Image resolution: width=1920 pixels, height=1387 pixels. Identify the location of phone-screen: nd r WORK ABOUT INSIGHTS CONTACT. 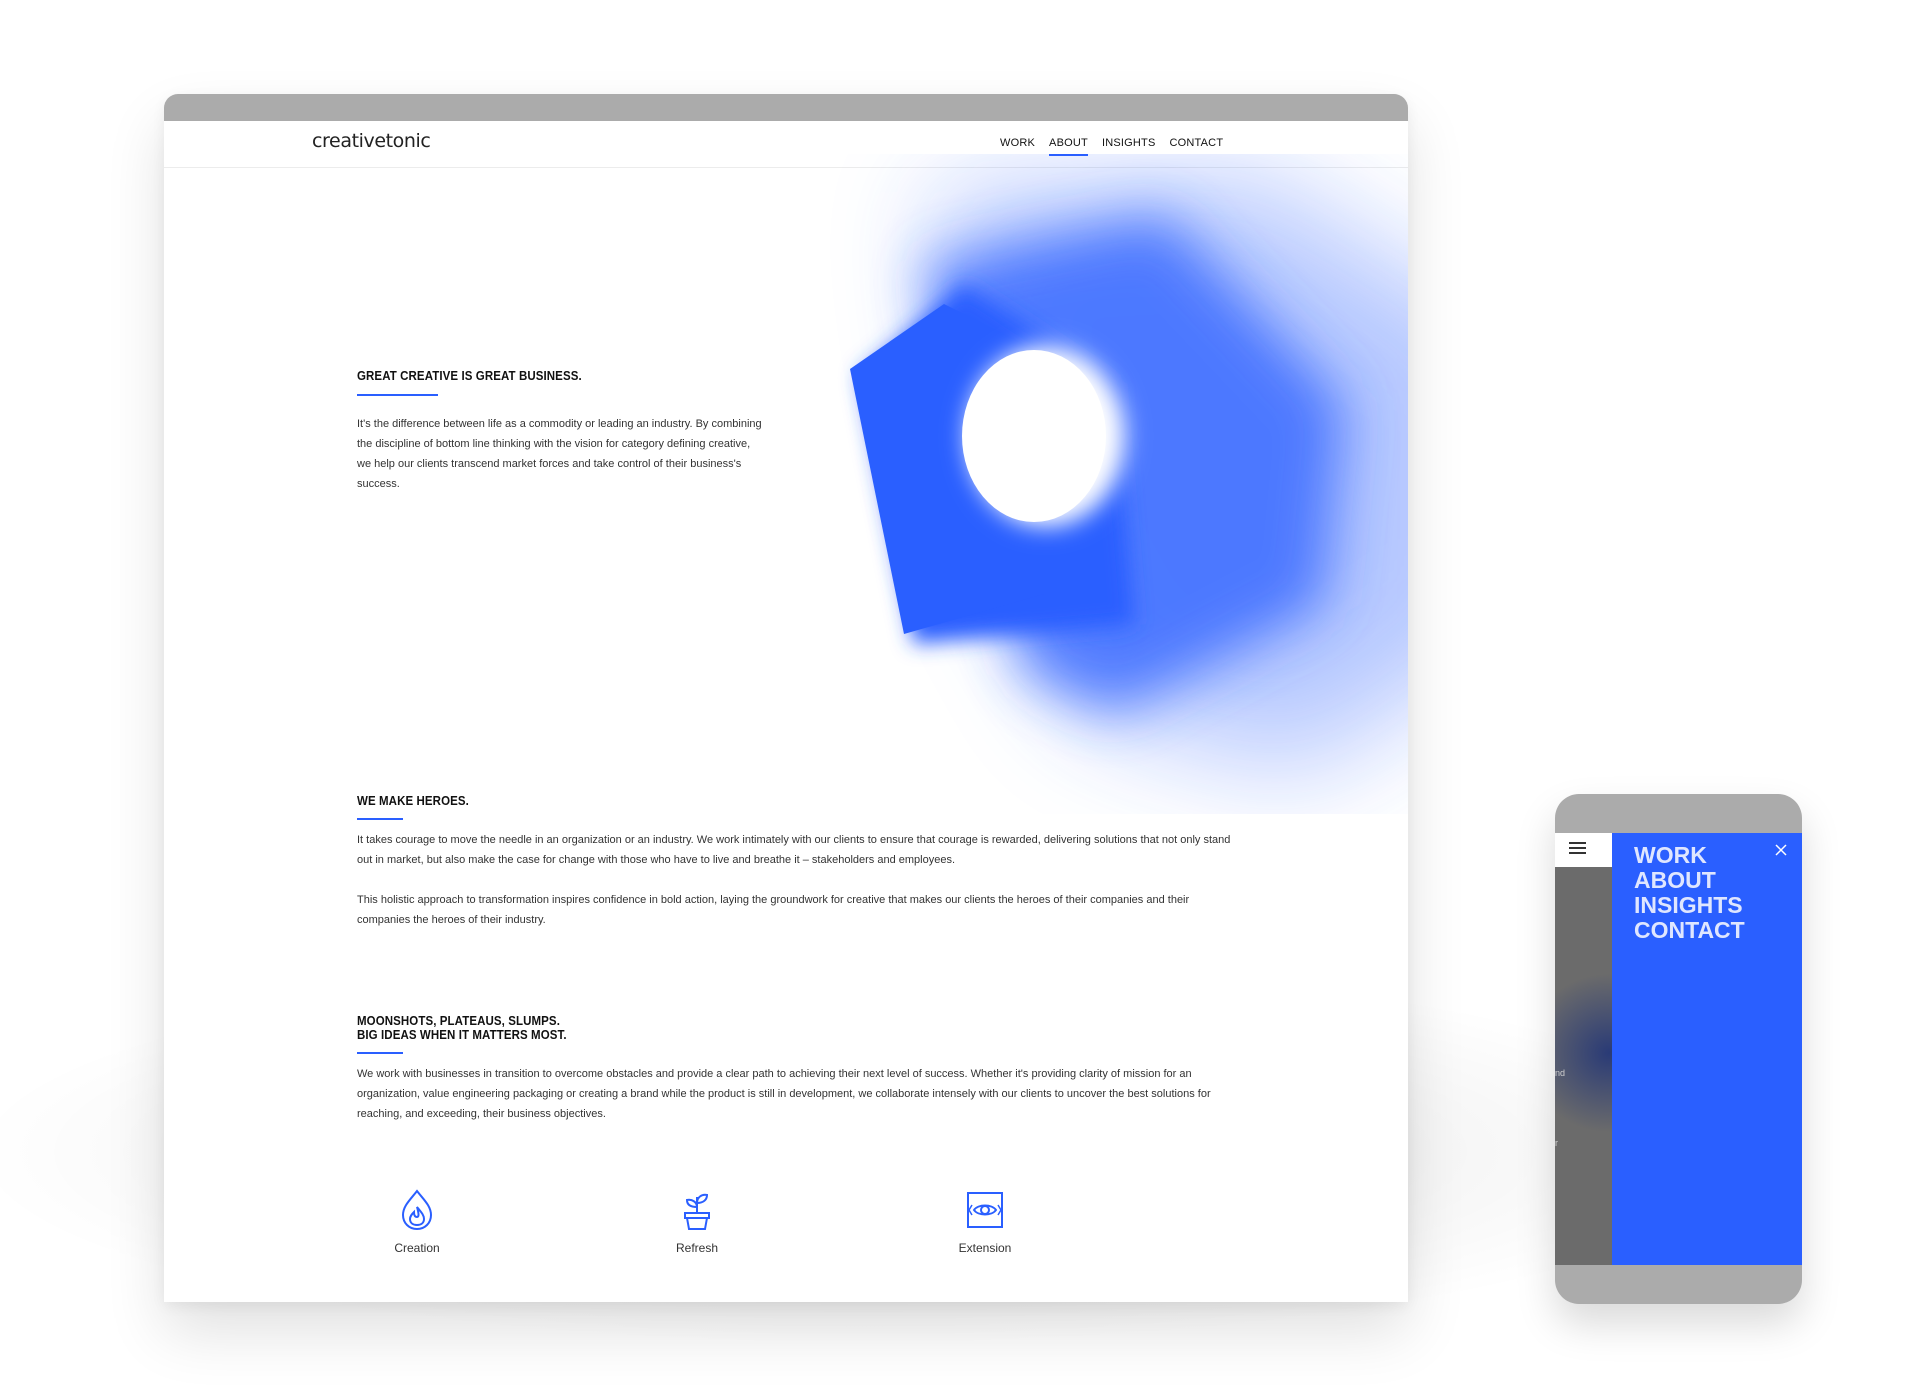
(1678, 1049).